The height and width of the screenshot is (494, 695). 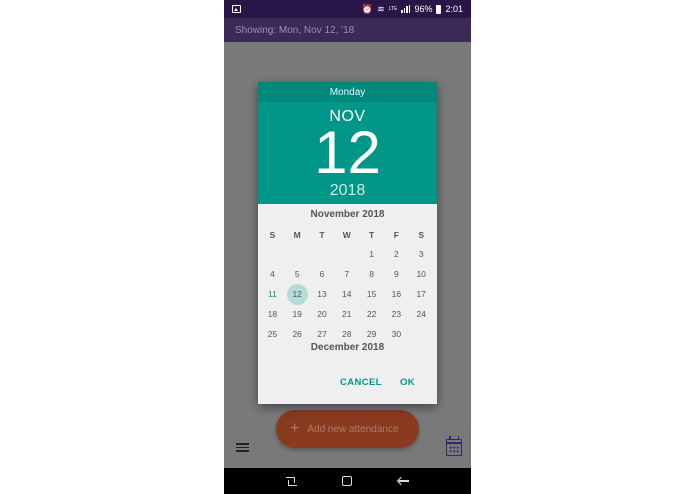 I want to click on calendar-day: 1, so click(x=371, y=254).